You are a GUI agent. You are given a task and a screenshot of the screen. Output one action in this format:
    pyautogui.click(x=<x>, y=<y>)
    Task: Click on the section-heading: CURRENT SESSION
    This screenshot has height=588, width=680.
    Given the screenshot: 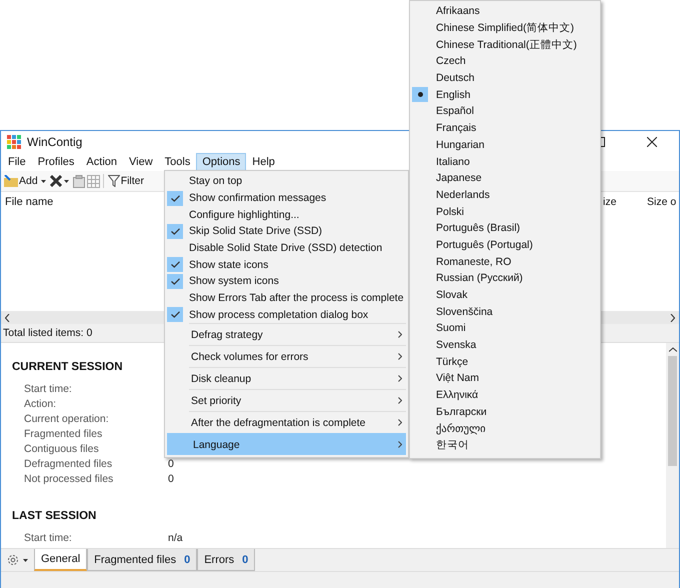 What is the action you would take?
    pyautogui.click(x=67, y=367)
    